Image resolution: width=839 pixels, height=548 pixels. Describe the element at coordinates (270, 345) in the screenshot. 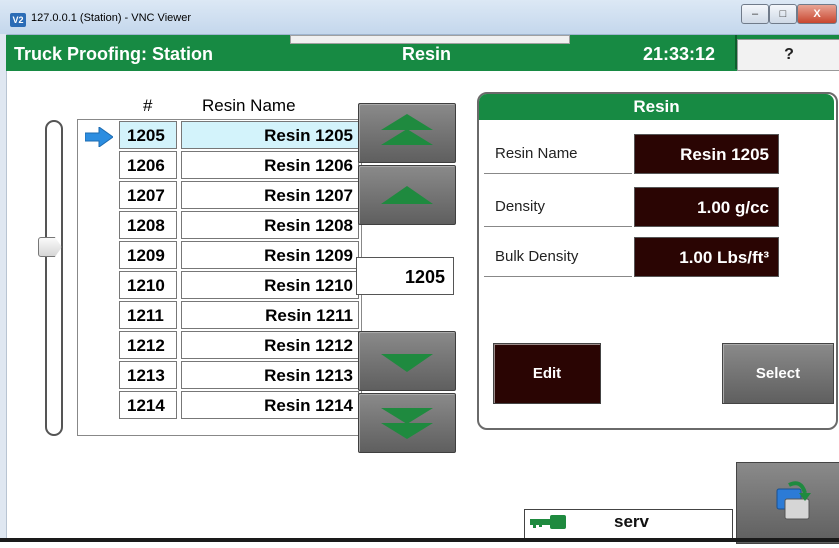

I see `row-name: Resin 1212` at that location.